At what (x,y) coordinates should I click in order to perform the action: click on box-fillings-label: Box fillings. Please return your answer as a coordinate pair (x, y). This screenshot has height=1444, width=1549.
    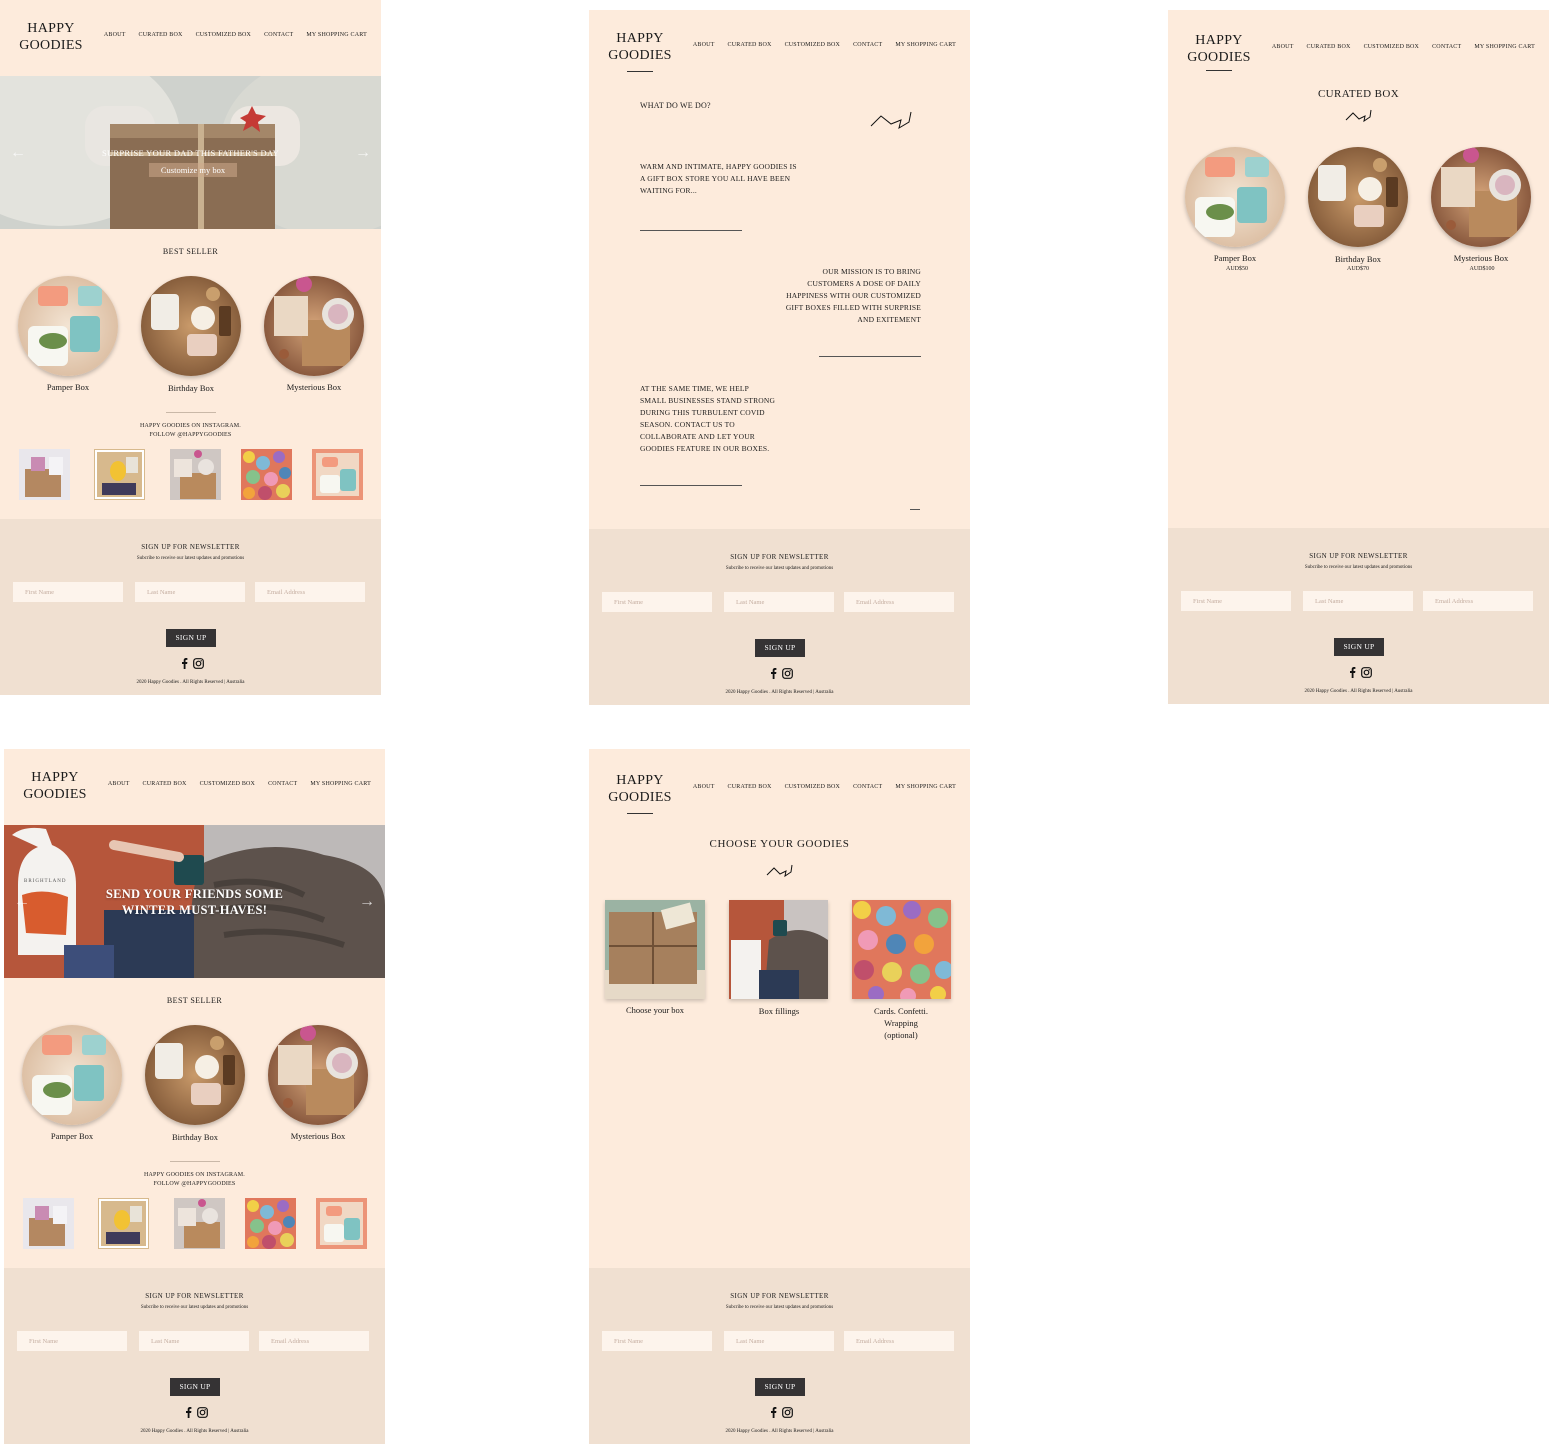
    Looking at the image, I should click on (779, 1011).